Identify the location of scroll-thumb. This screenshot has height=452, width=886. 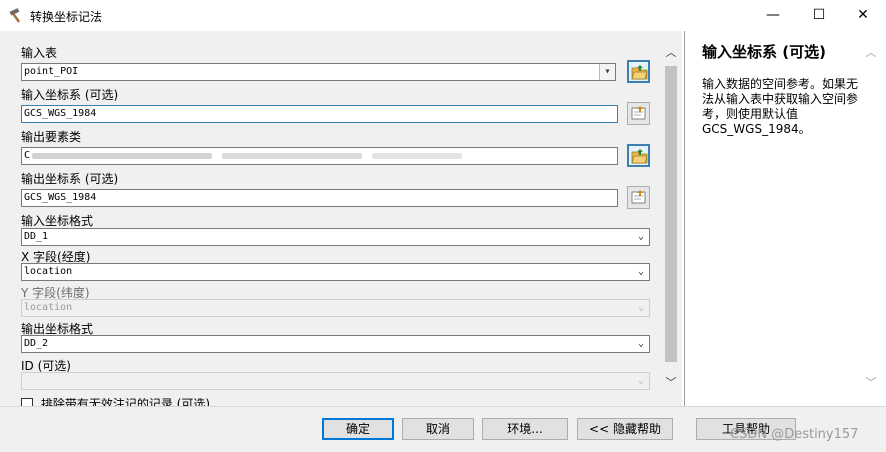
(671, 214).